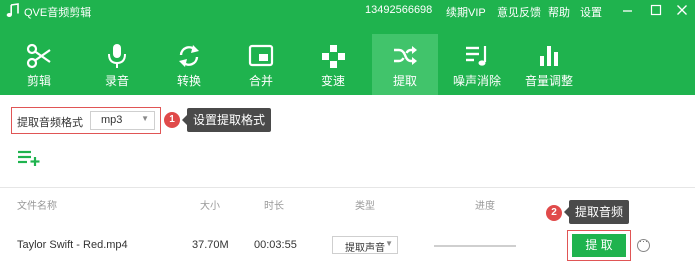 The height and width of the screenshot is (263, 695). I want to click on tool-cut: 剪辑, so click(39, 64).